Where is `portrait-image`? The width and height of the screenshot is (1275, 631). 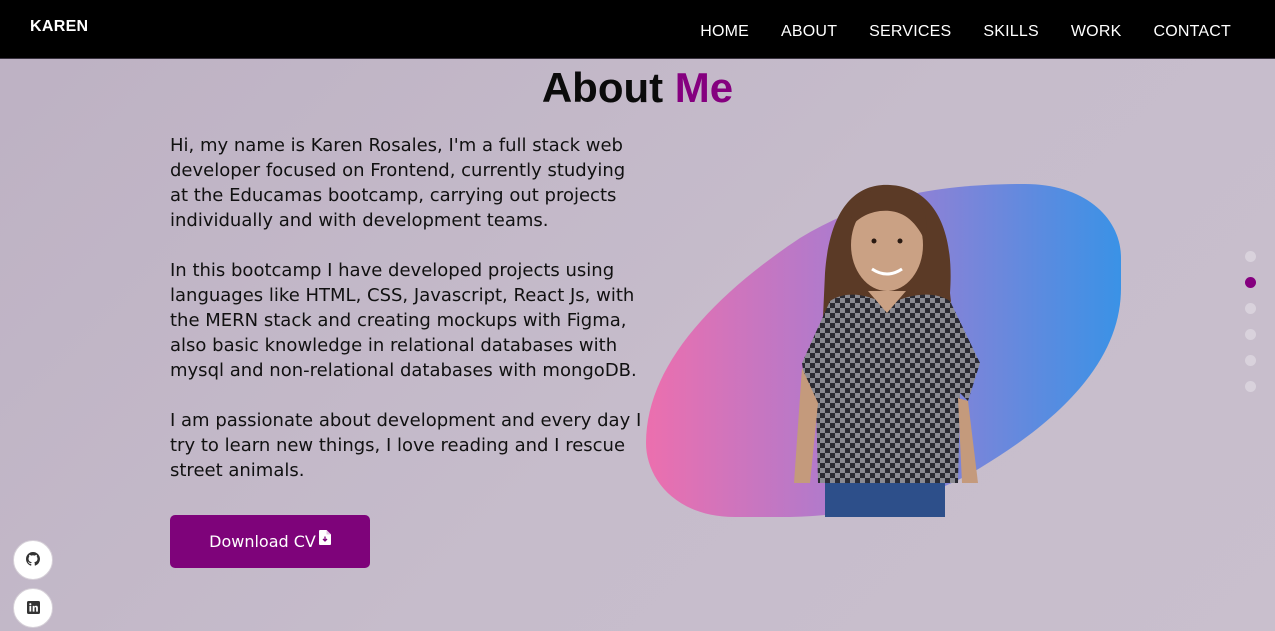 portrait-image is located at coordinates (887, 350).